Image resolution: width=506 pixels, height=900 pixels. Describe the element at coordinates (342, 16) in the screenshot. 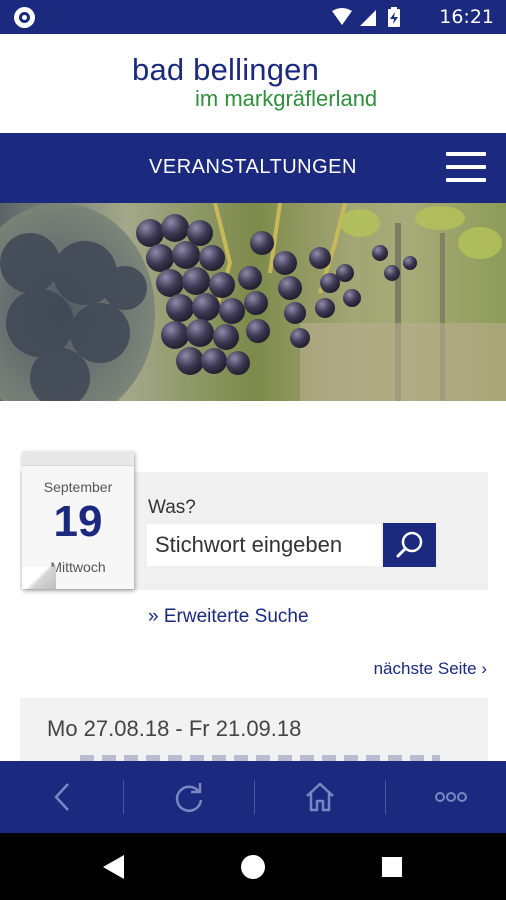

I see `wifi-icon` at that location.